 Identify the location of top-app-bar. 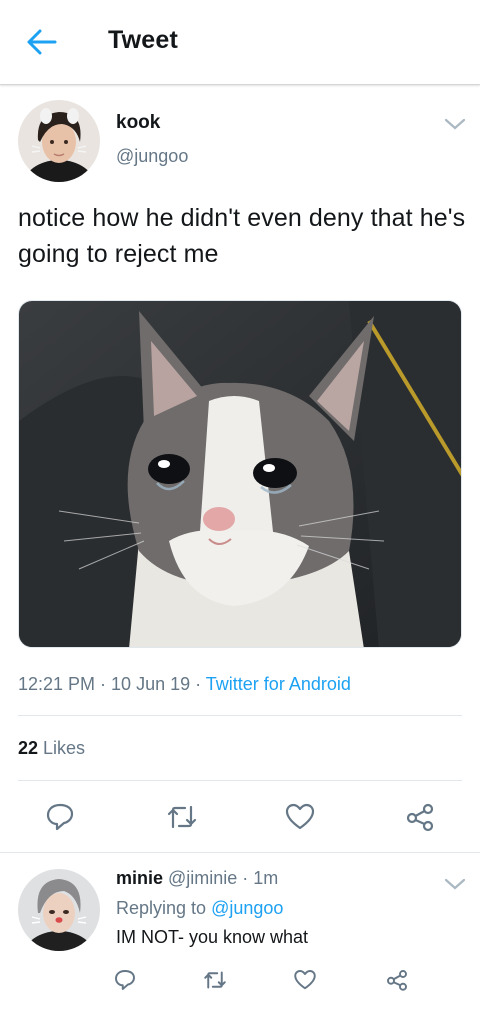
(240, 42).